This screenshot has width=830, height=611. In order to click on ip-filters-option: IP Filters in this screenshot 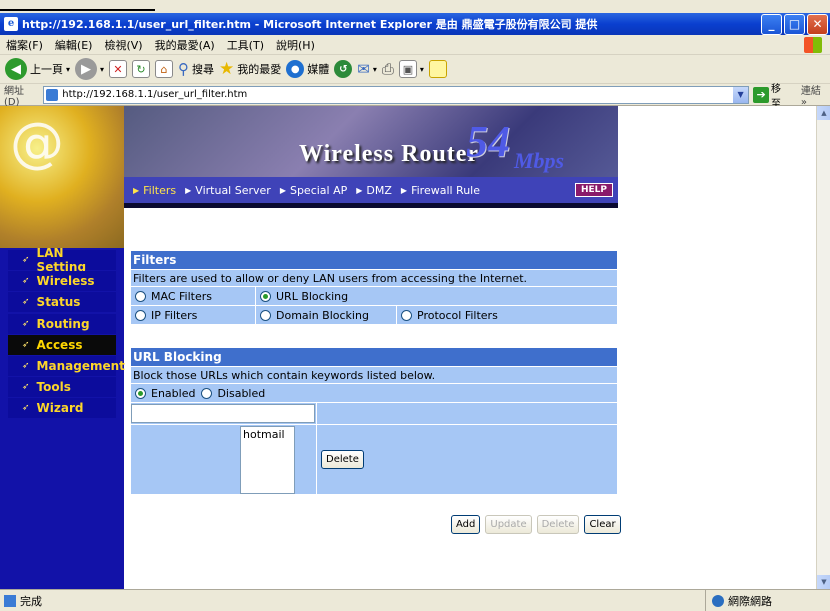, I will do `click(193, 315)`.